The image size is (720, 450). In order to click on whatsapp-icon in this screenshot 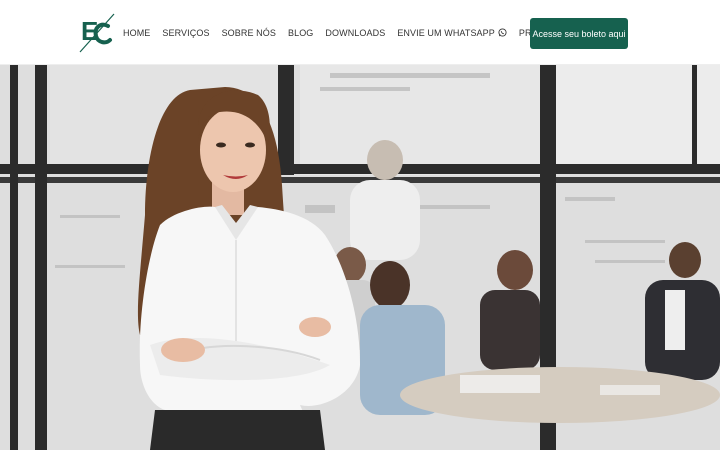, I will do `click(502, 32)`.